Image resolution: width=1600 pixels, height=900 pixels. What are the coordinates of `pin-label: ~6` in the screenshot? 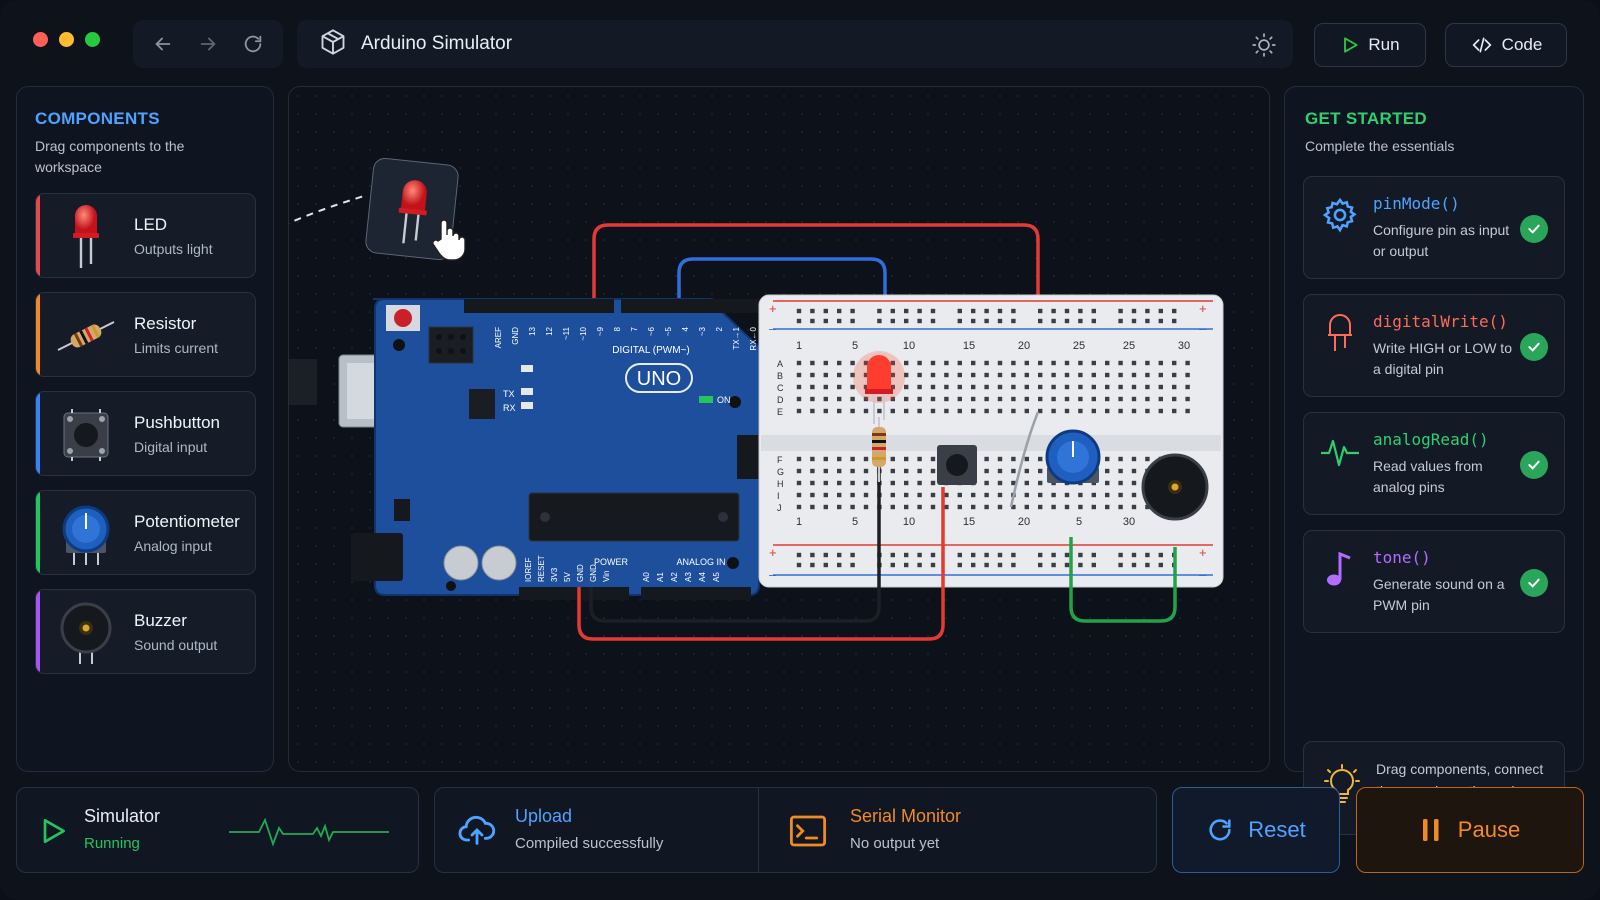 It's located at (651, 331).